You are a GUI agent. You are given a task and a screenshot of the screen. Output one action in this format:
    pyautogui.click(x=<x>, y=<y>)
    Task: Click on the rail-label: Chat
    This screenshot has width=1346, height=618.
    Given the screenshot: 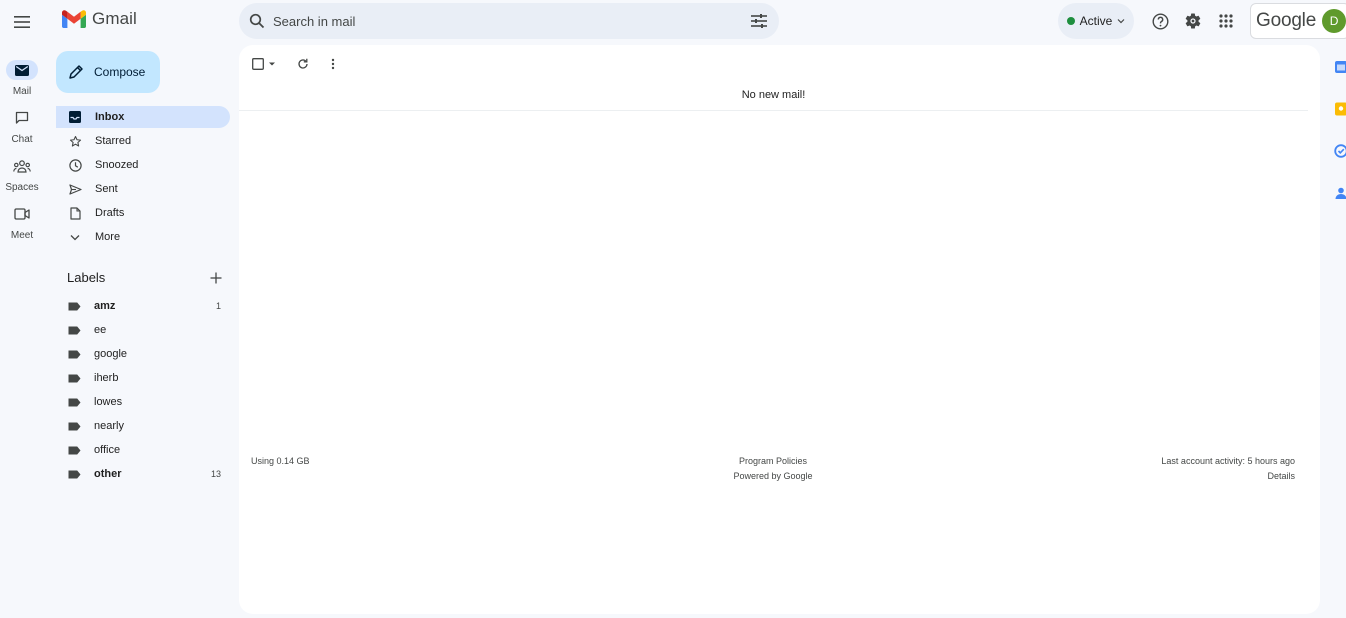 What is the action you would take?
    pyautogui.click(x=22, y=139)
    